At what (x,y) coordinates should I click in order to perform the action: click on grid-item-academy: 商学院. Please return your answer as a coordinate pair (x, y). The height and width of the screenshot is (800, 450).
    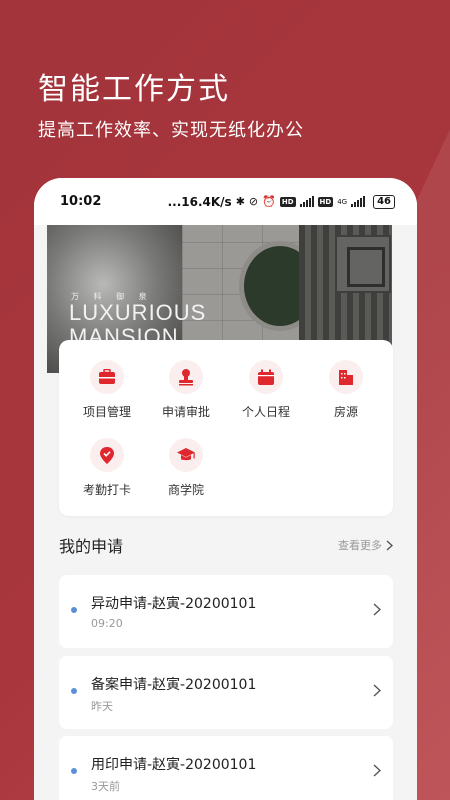
    Looking at the image, I should click on (186, 468).